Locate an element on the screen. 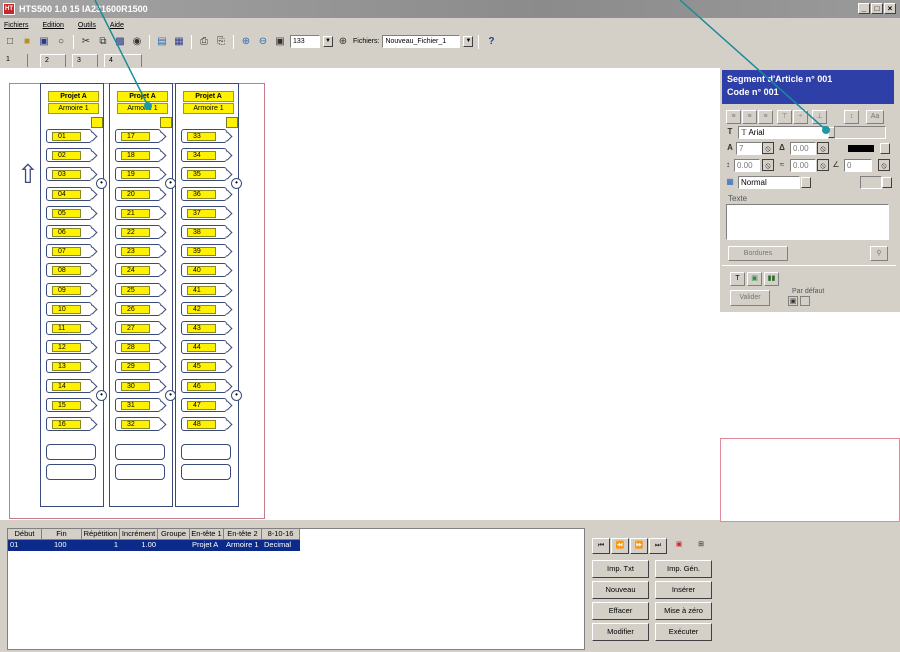 This screenshot has width=900, height=652. style-extra-dropdown-arrow is located at coordinates (887, 182).